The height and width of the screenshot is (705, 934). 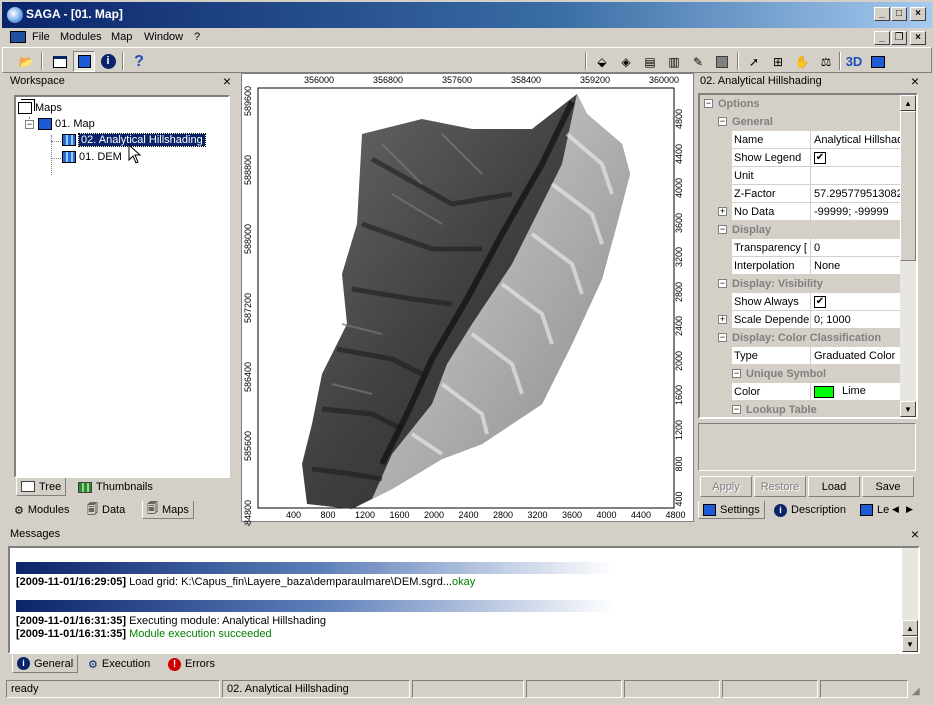 What do you see at coordinates (800, 320) in the screenshot?
I see `property-row: + Scale Depender 0; 1000` at bounding box center [800, 320].